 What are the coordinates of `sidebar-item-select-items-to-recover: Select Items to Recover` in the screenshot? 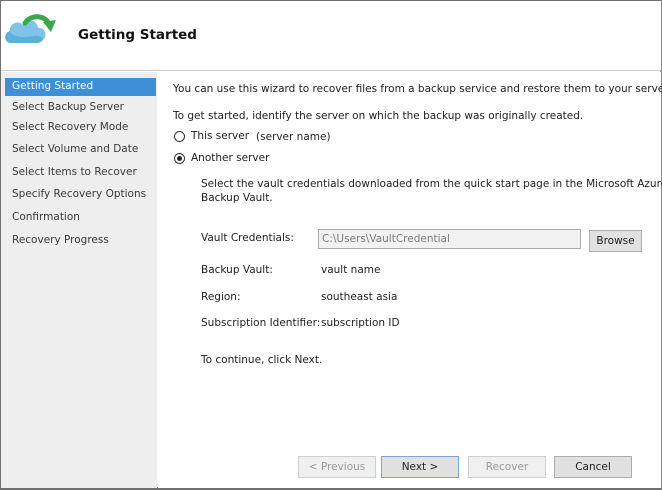 It's located at (80, 173).